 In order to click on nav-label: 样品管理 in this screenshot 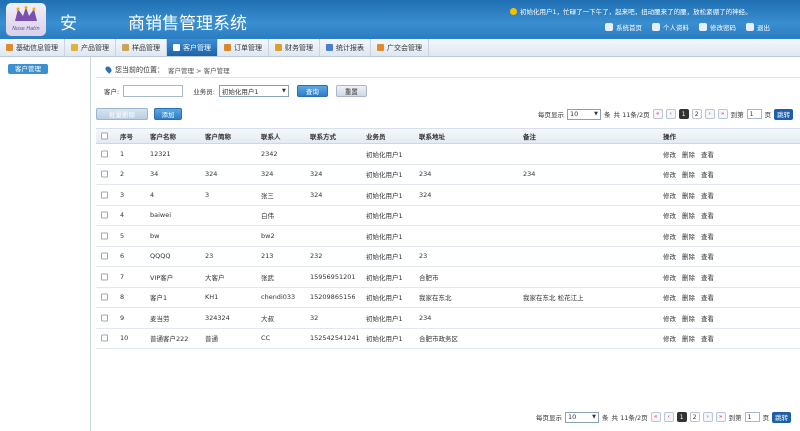, I will do `click(146, 47)`.